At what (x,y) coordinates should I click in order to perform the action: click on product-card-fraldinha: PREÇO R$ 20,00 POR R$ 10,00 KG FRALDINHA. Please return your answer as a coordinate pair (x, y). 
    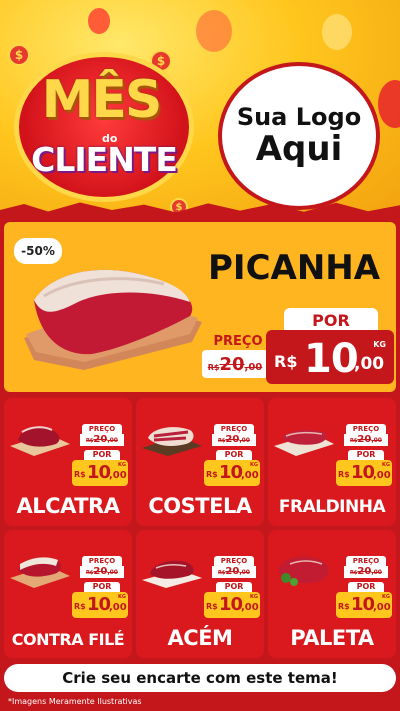
    Looking at the image, I should click on (332, 462).